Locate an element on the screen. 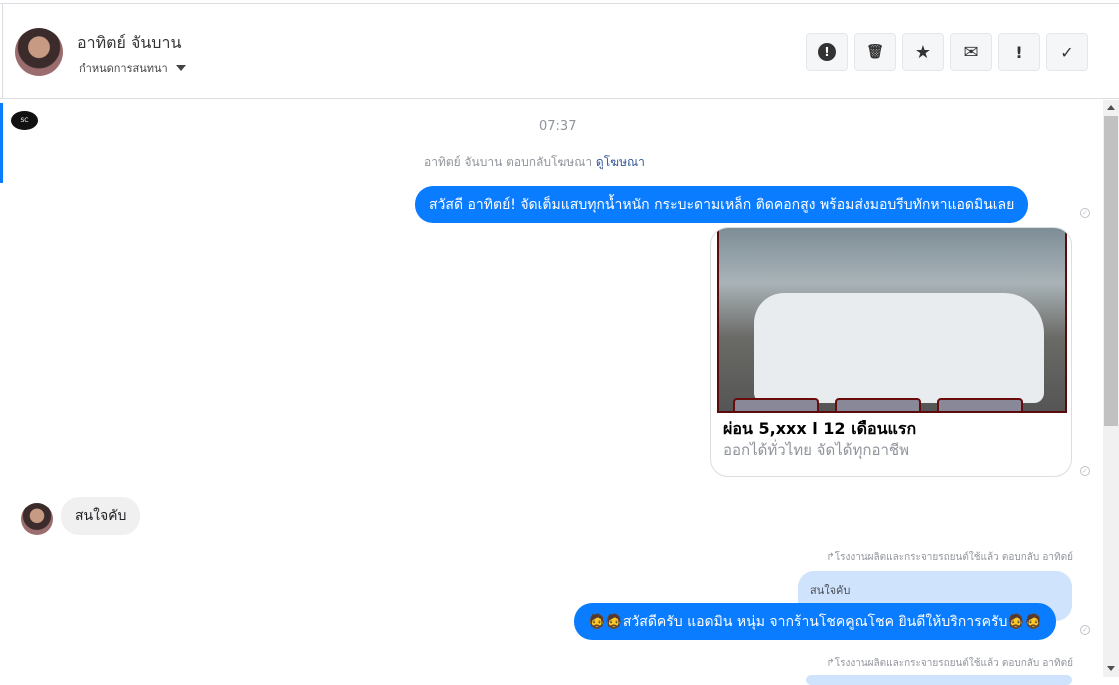 The width and height of the screenshot is (1119, 685). conversation-settings-label: กำหนดการสนทนา is located at coordinates (123, 68).